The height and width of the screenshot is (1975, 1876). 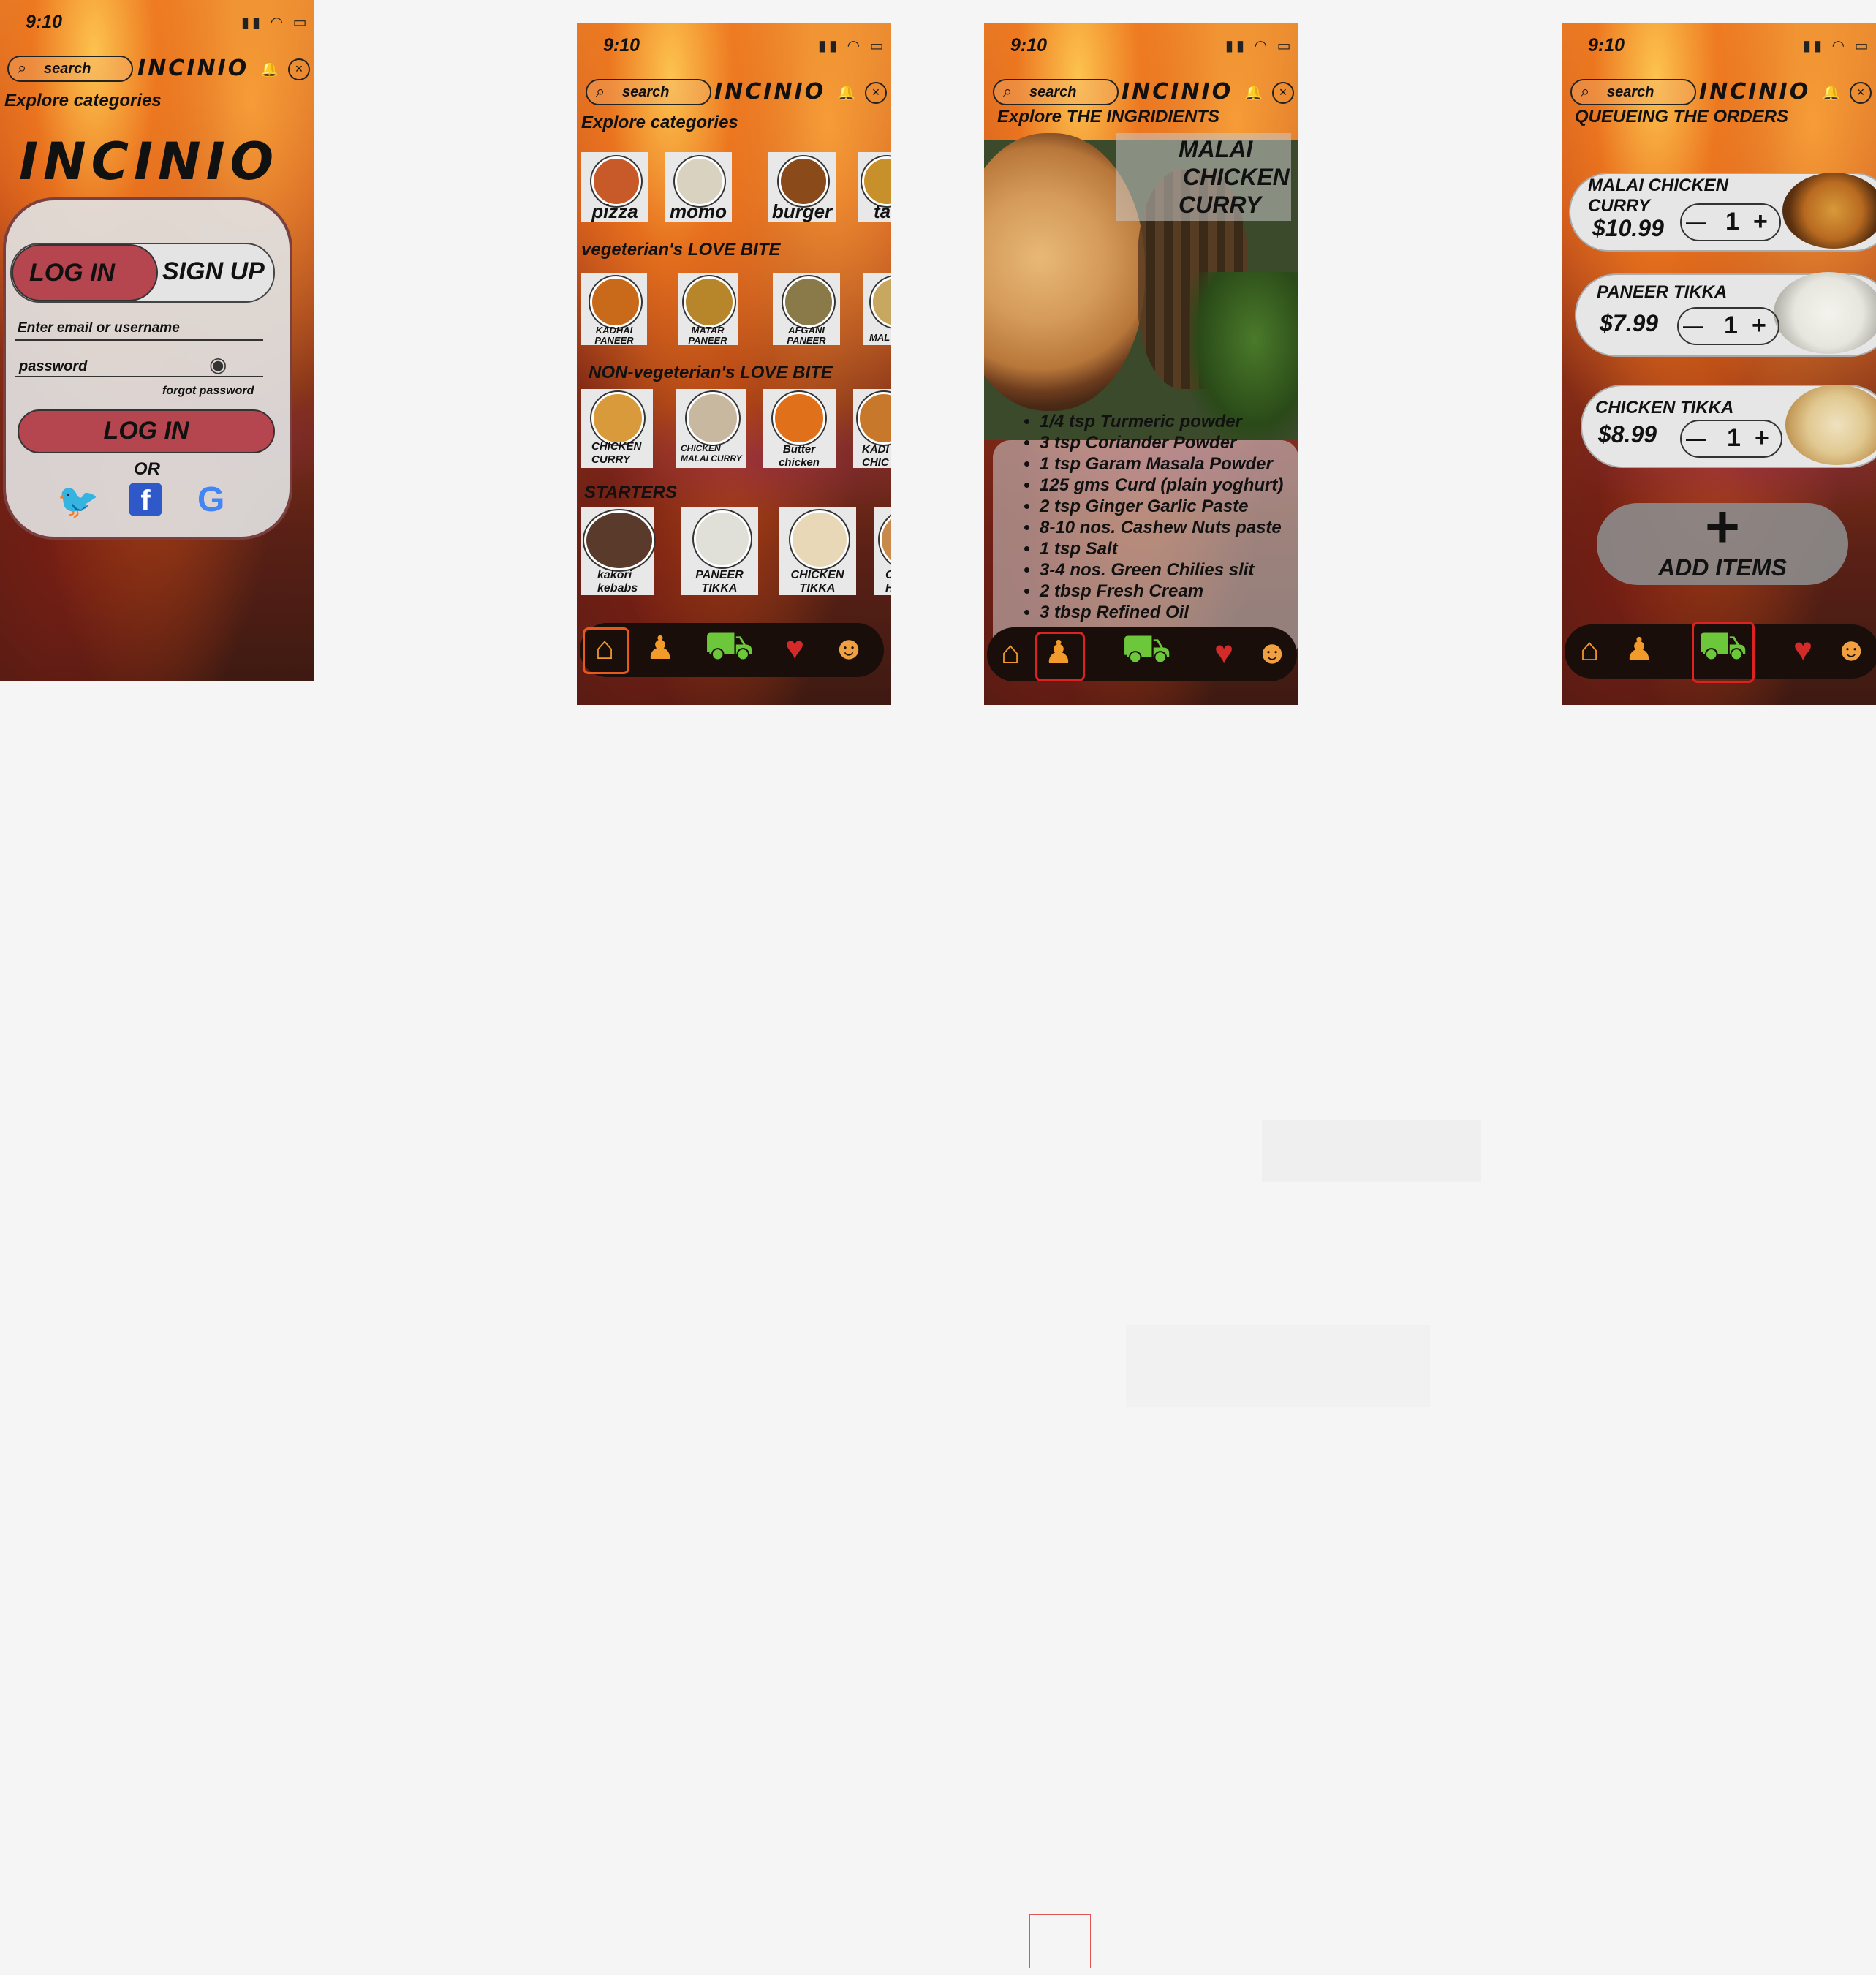 What do you see at coordinates (1060, 1941) in the screenshot?
I see `selection-box` at bounding box center [1060, 1941].